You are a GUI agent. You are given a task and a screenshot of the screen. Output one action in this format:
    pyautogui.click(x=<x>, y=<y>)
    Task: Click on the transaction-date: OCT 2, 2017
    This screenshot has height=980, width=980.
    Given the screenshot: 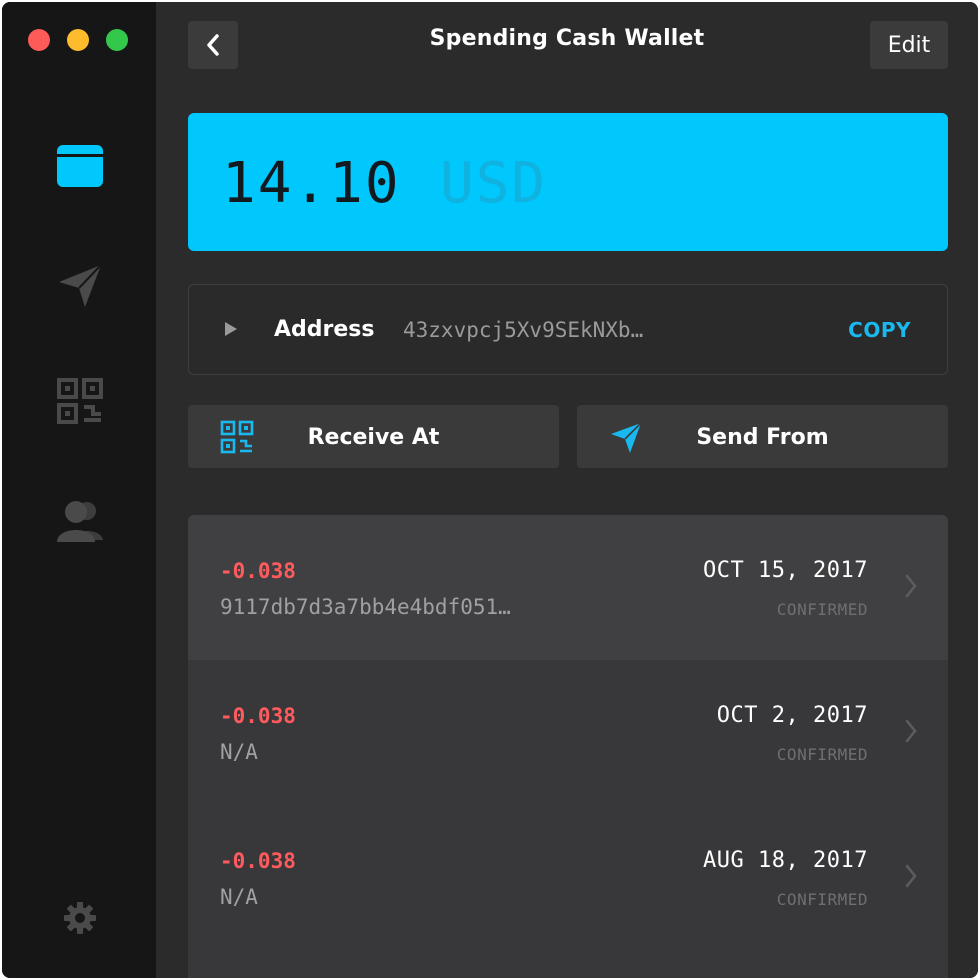 What is the action you would take?
    pyautogui.click(x=792, y=715)
    